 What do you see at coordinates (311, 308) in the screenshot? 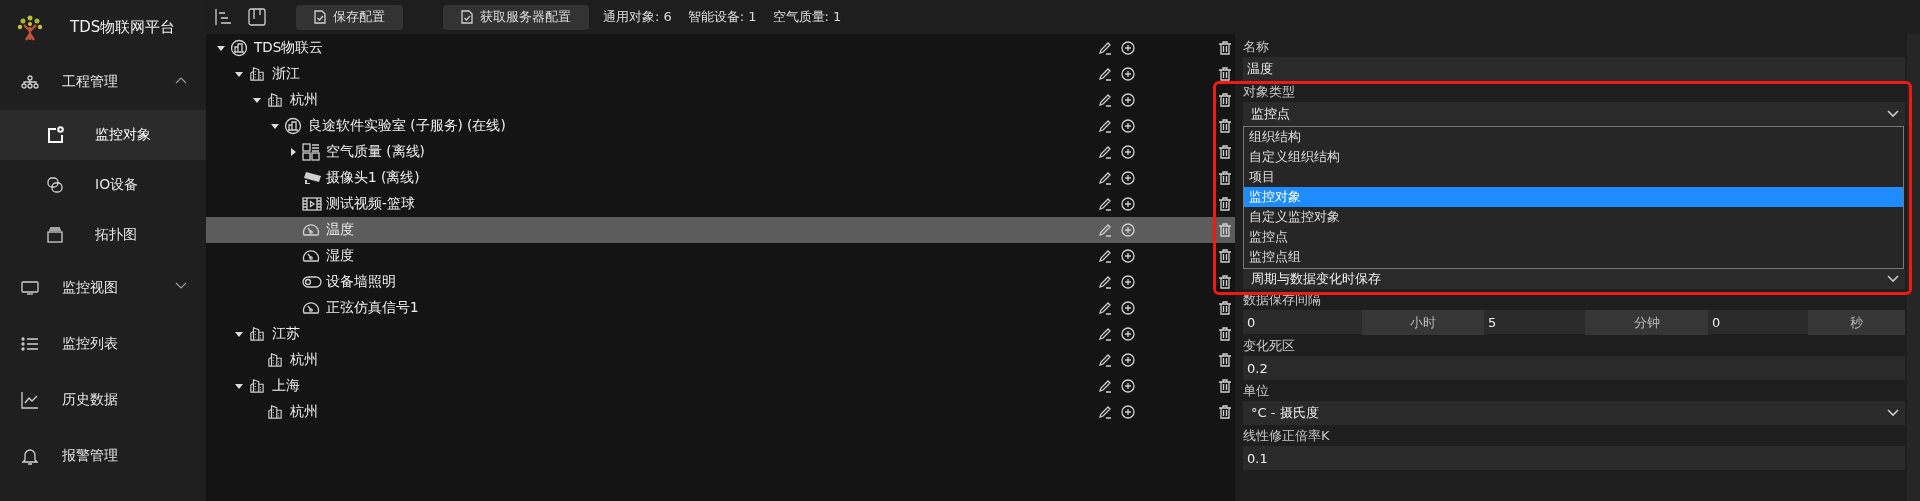
I see `gauge-icon` at bounding box center [311, 308].